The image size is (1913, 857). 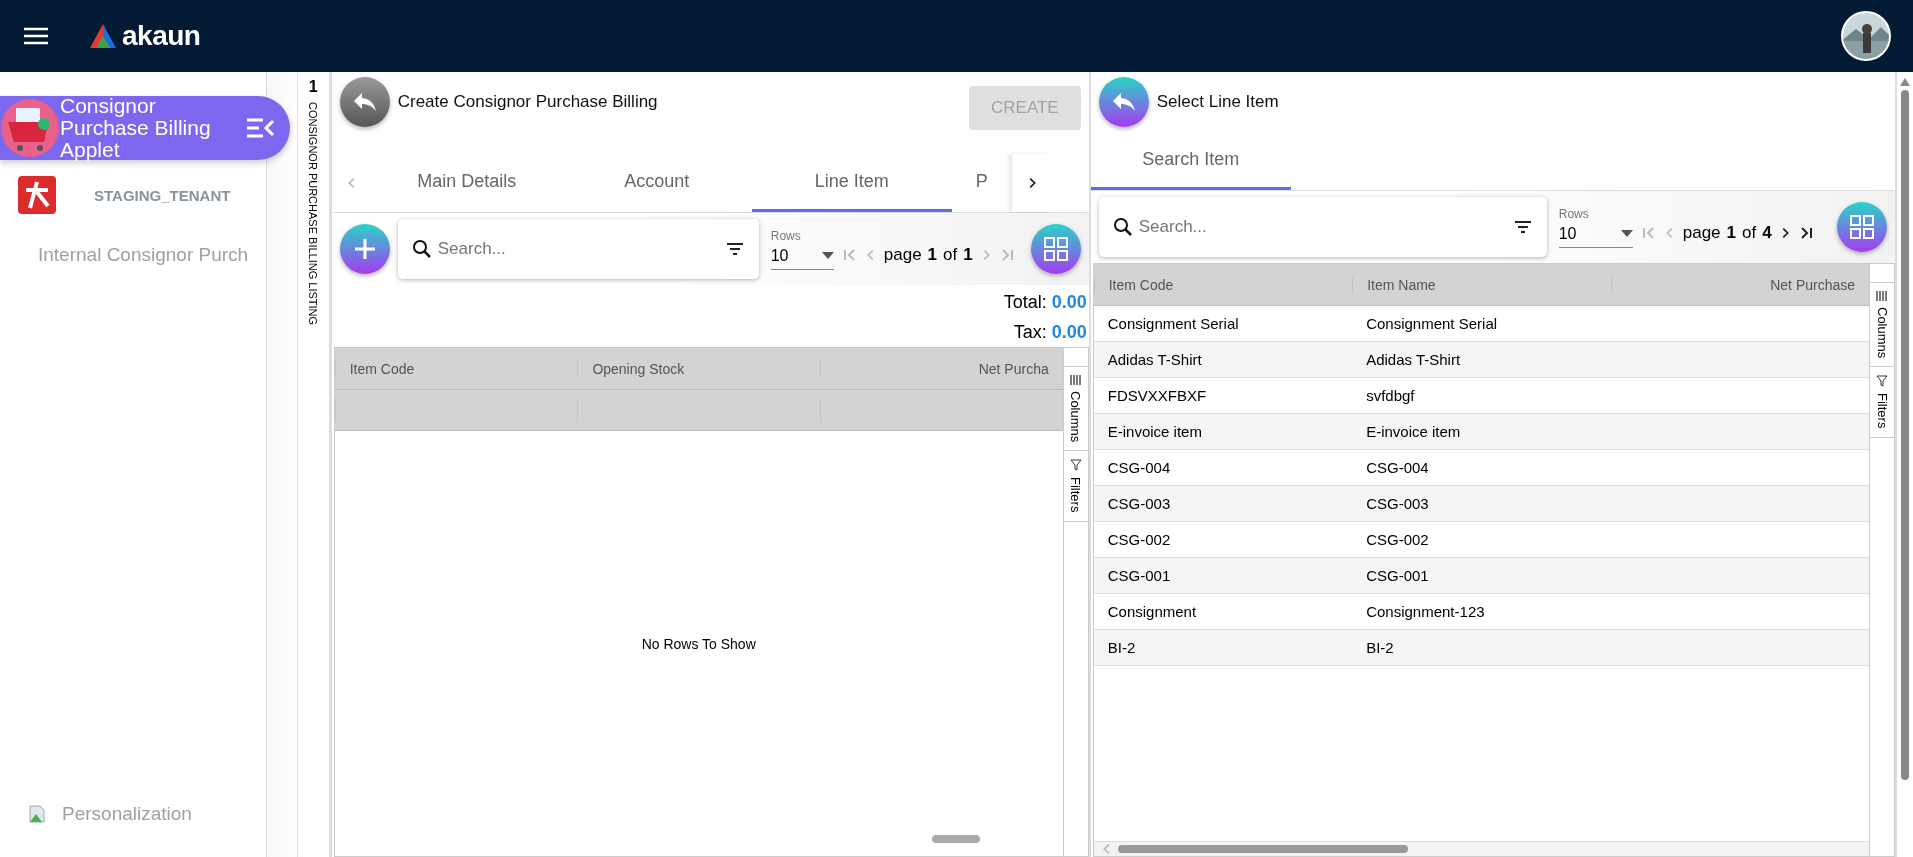 What do you see at coordinates (941, 368) in the screenshot?
I see `column-header: Net Purcha` at bounding box center [941, 368].